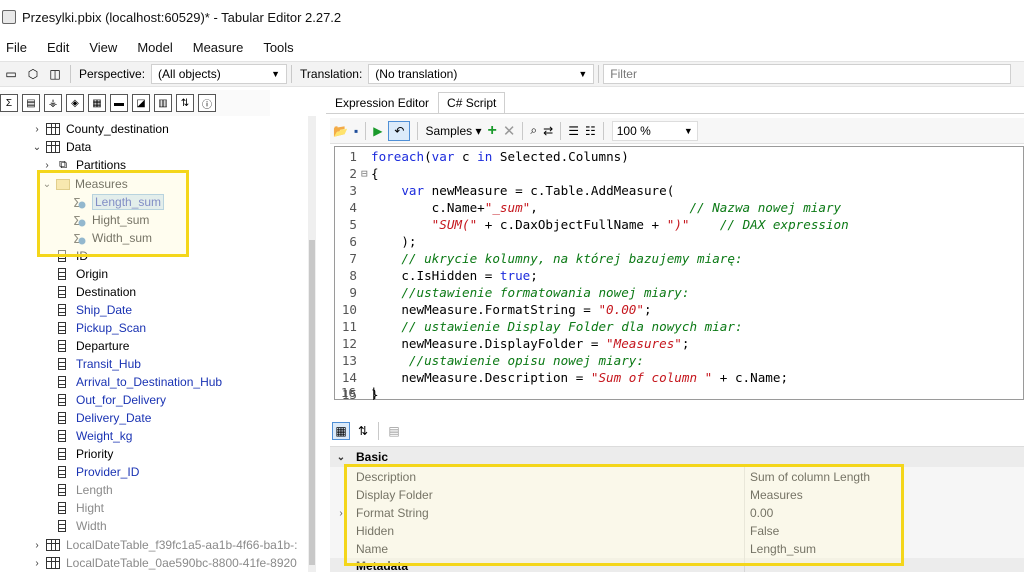 Image resolution: width=1024 pixels, height=572 pixels. What do you see at coordinates (496, 309) in the screenshot?
I see `code-line: 10 newMeasure.FormatString = "0.00";` at bounding box center [496, 309].